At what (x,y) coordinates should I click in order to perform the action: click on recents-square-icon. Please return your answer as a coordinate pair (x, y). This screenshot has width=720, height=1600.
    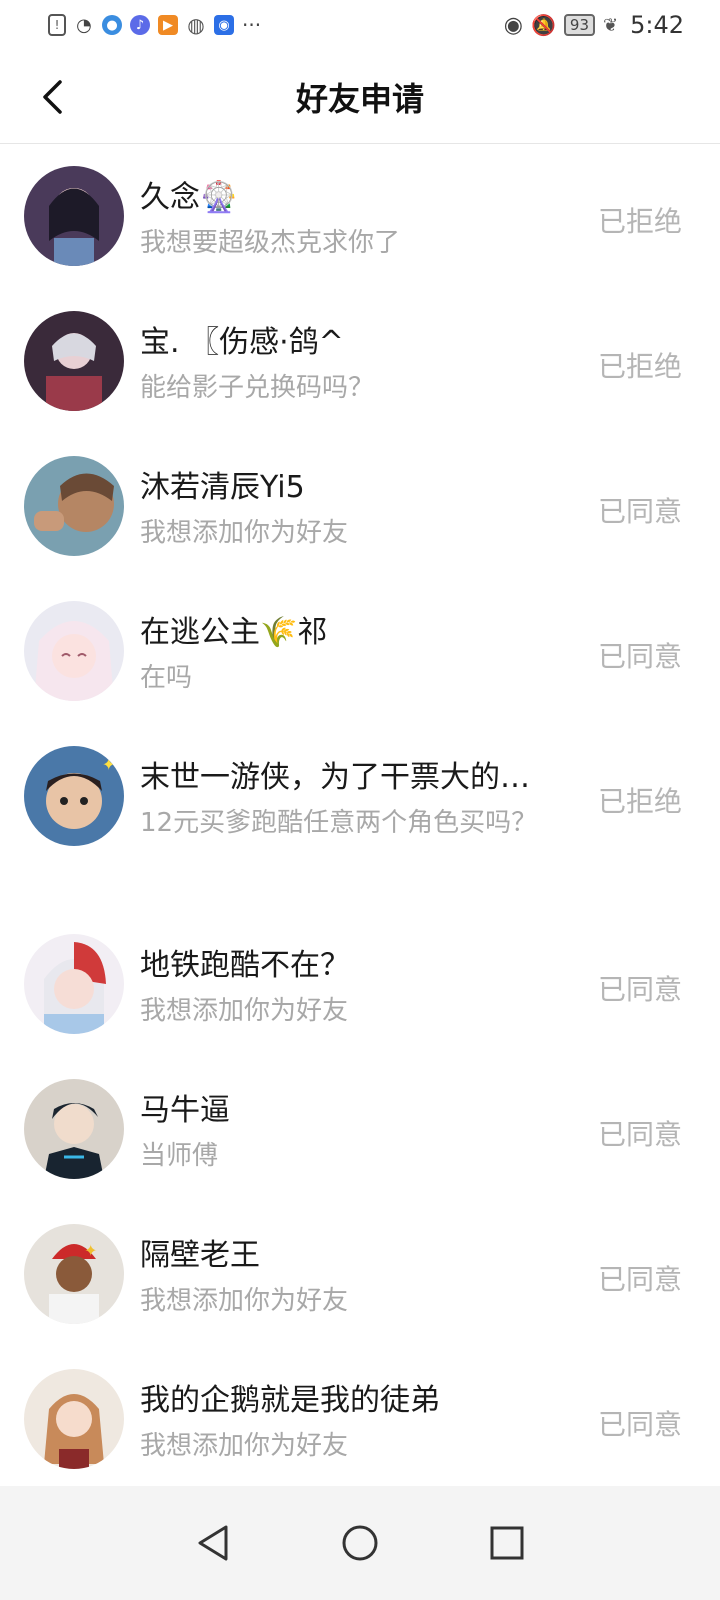
    Looking at the image, I should click on (507, 1543).